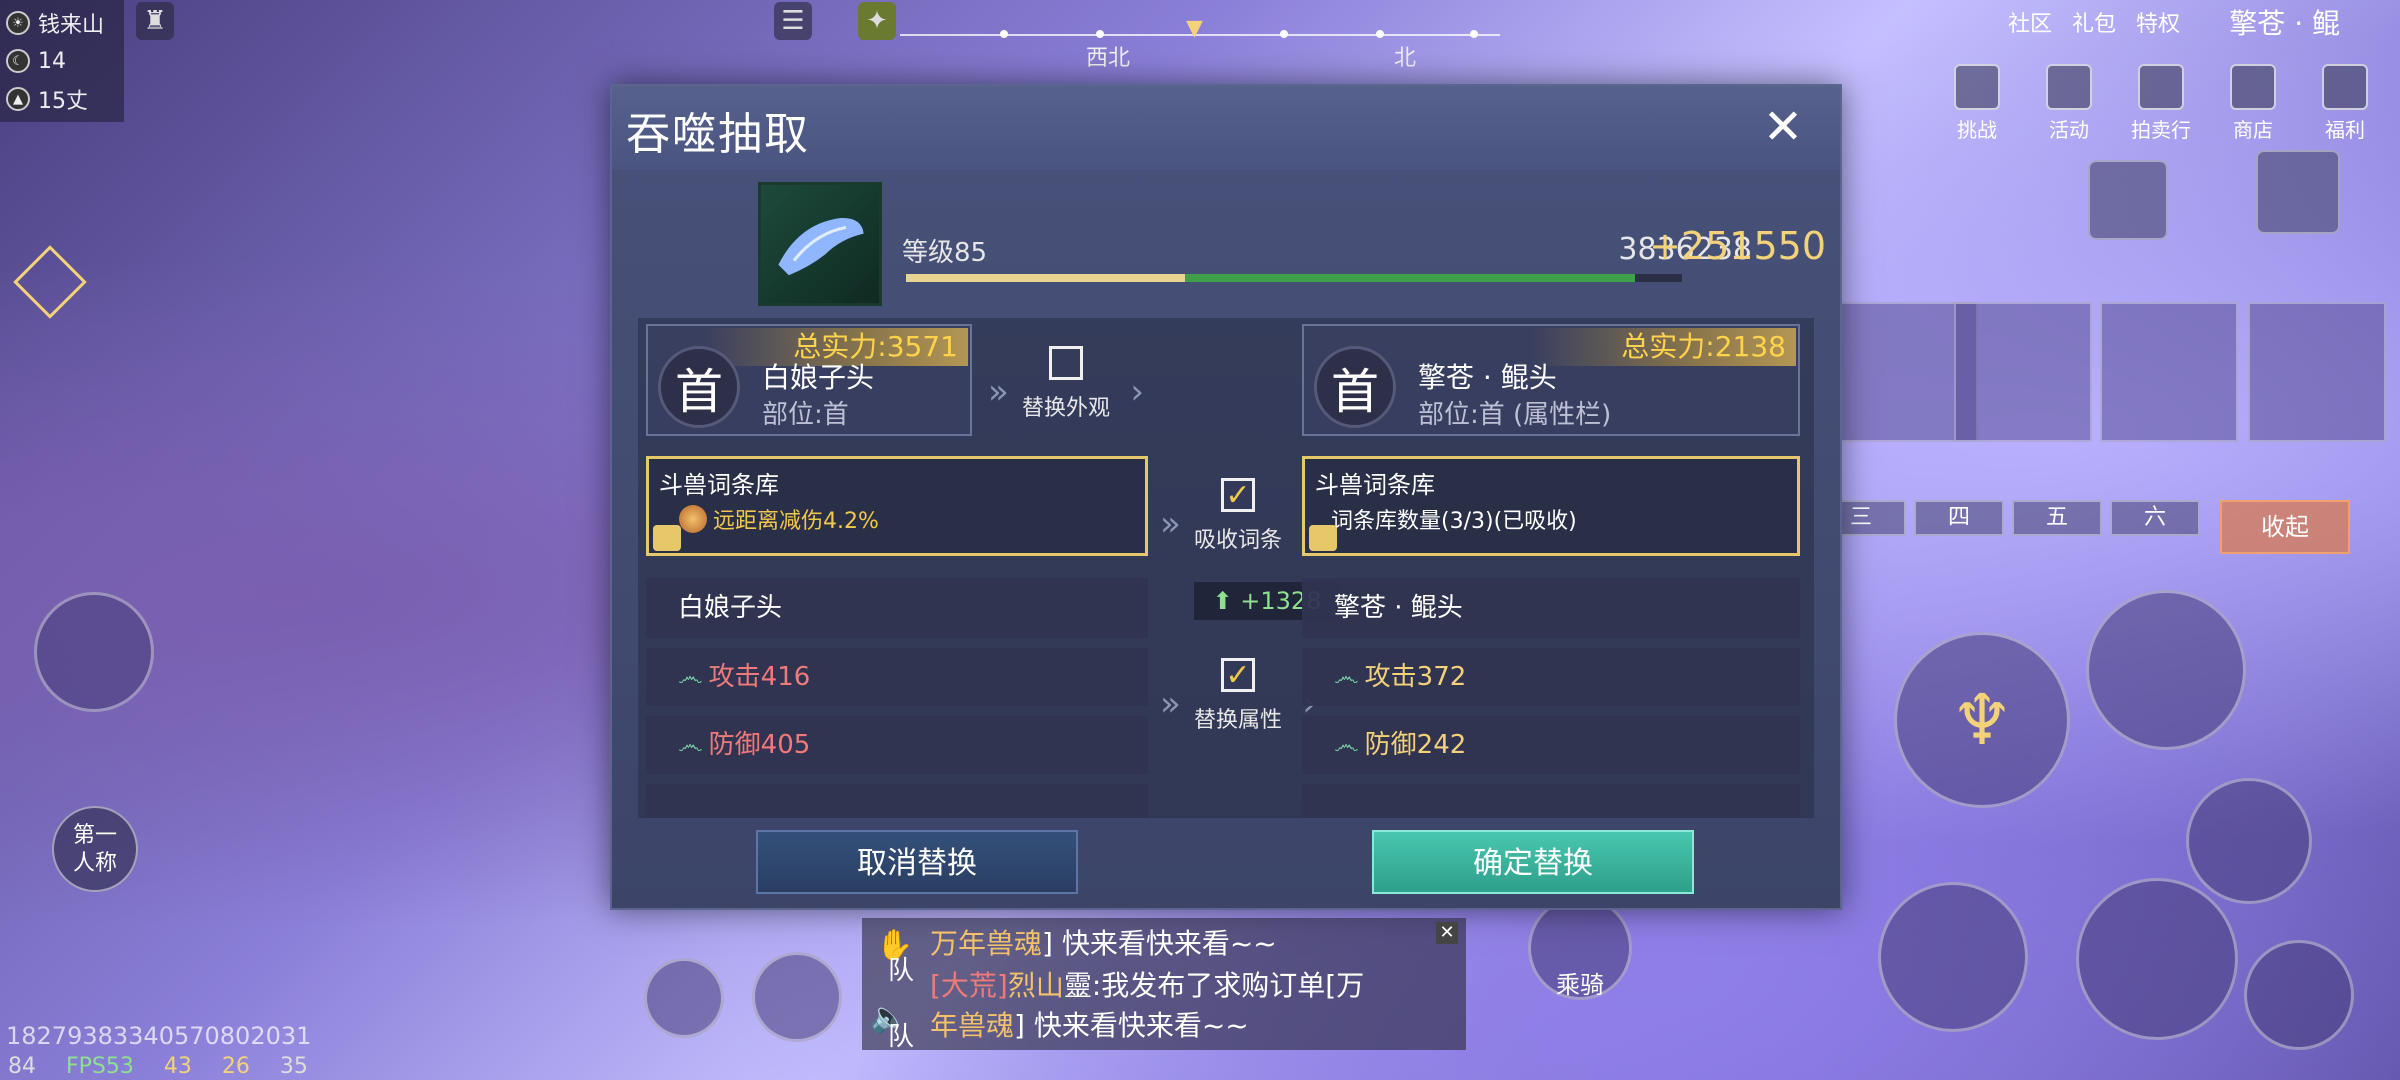  Describe the element at coordinates (1580, 985) in the screenshot. I see `mount-label: 乘骑` at that location.